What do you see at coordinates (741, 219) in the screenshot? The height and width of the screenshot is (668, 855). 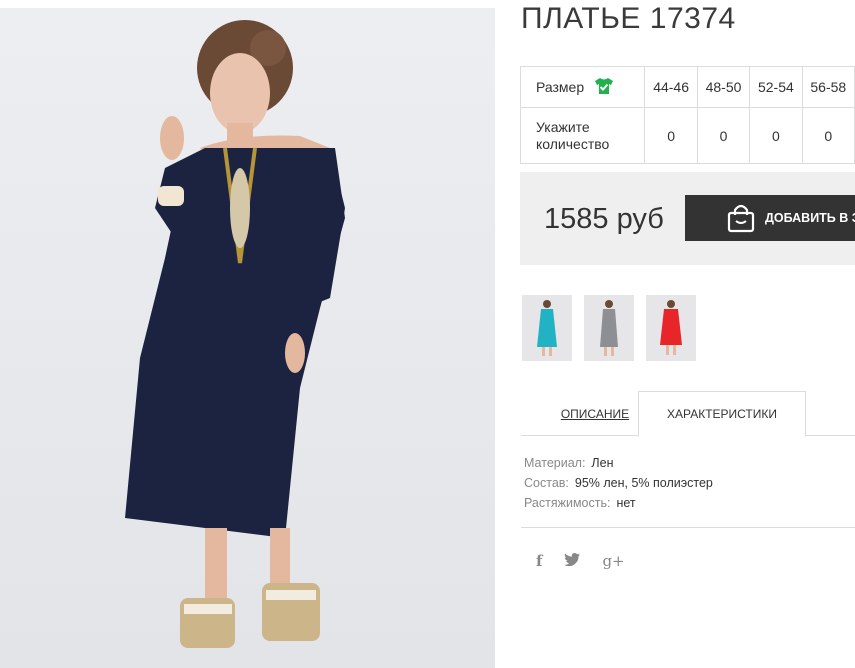 I see `shopping-bag-icon` at bounding box center [741, 219].